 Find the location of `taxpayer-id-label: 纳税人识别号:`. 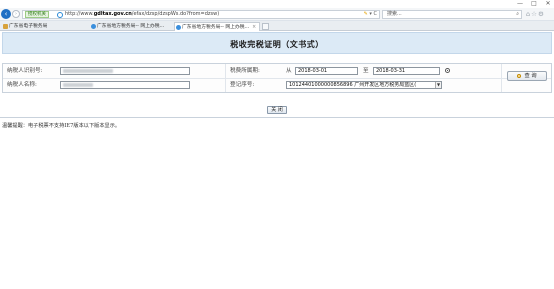

taxpayer-id-label: 纳税人识别号: is located at coordinates (25, 71).